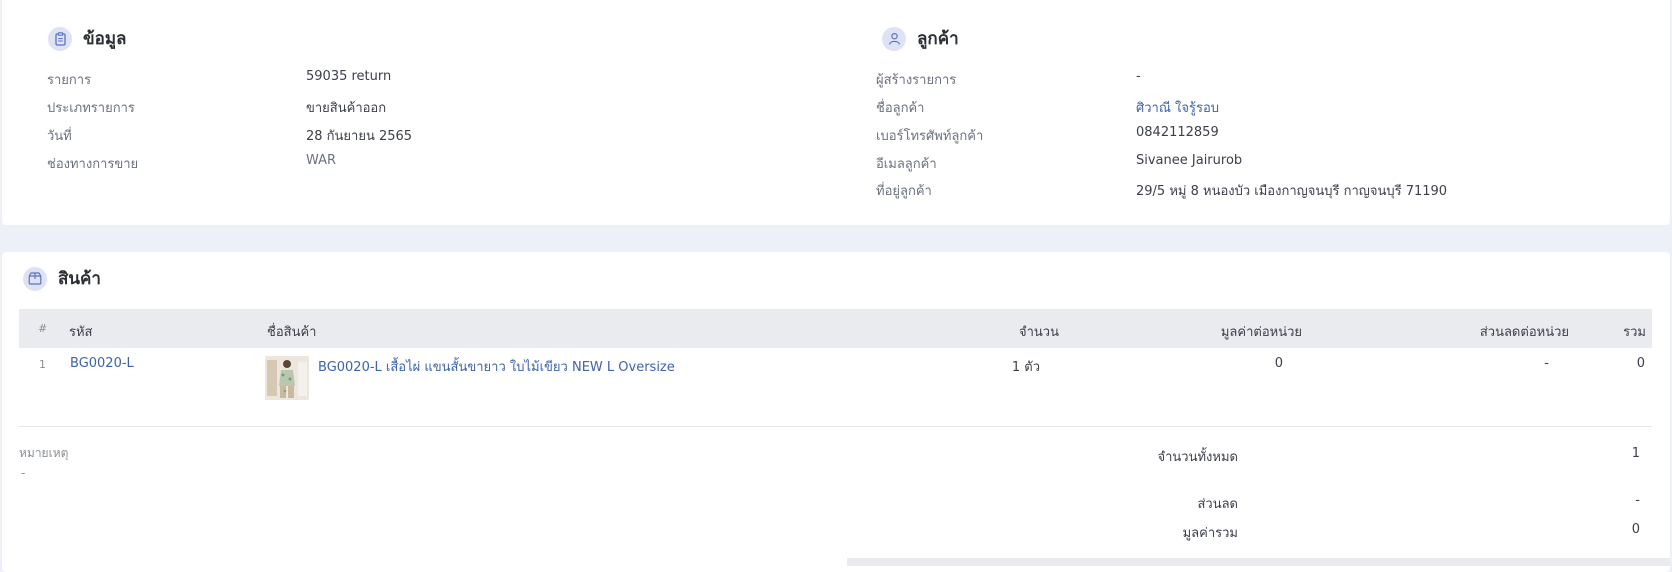  What do you see at coordinates (938, 39) in the screenshot?
I see `customer-title: ลูกค้า` at bounding box center [938, 39].